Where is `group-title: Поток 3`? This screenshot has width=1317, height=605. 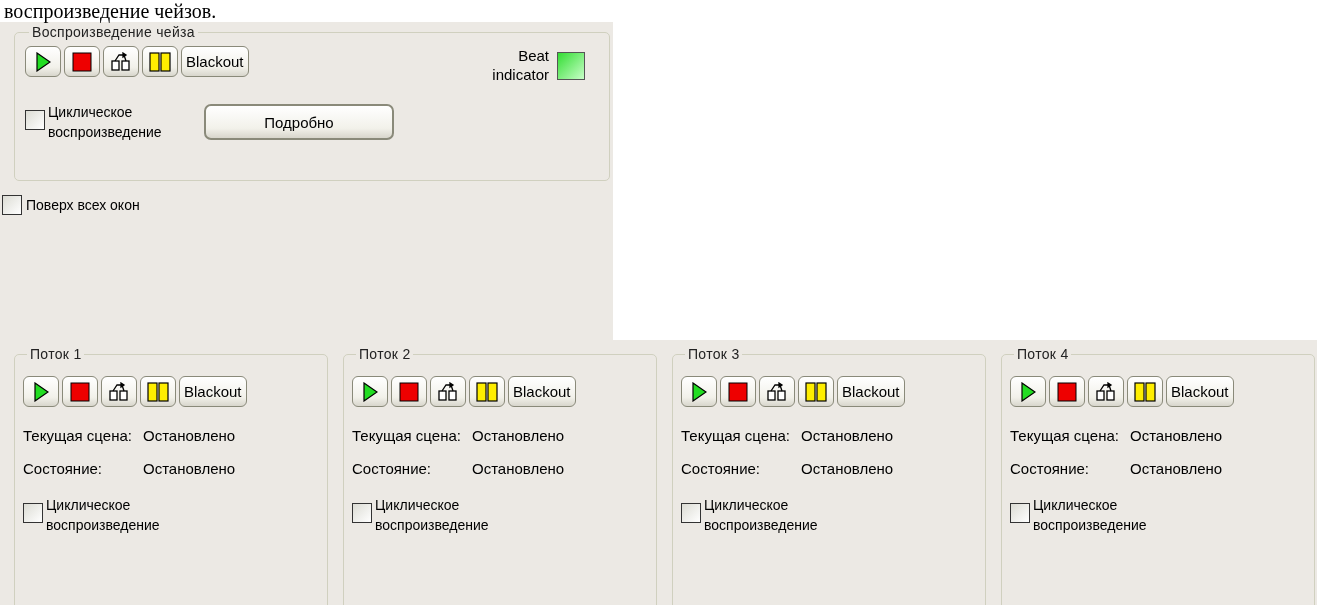 group-title: Поток 3 is located at coordinates (714, 354).